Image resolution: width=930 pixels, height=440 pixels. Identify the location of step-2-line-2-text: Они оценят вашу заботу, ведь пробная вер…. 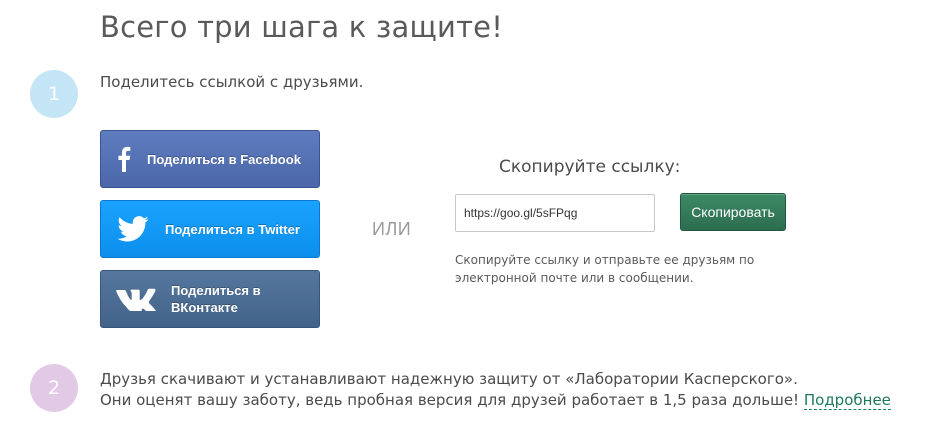
(450, 400).